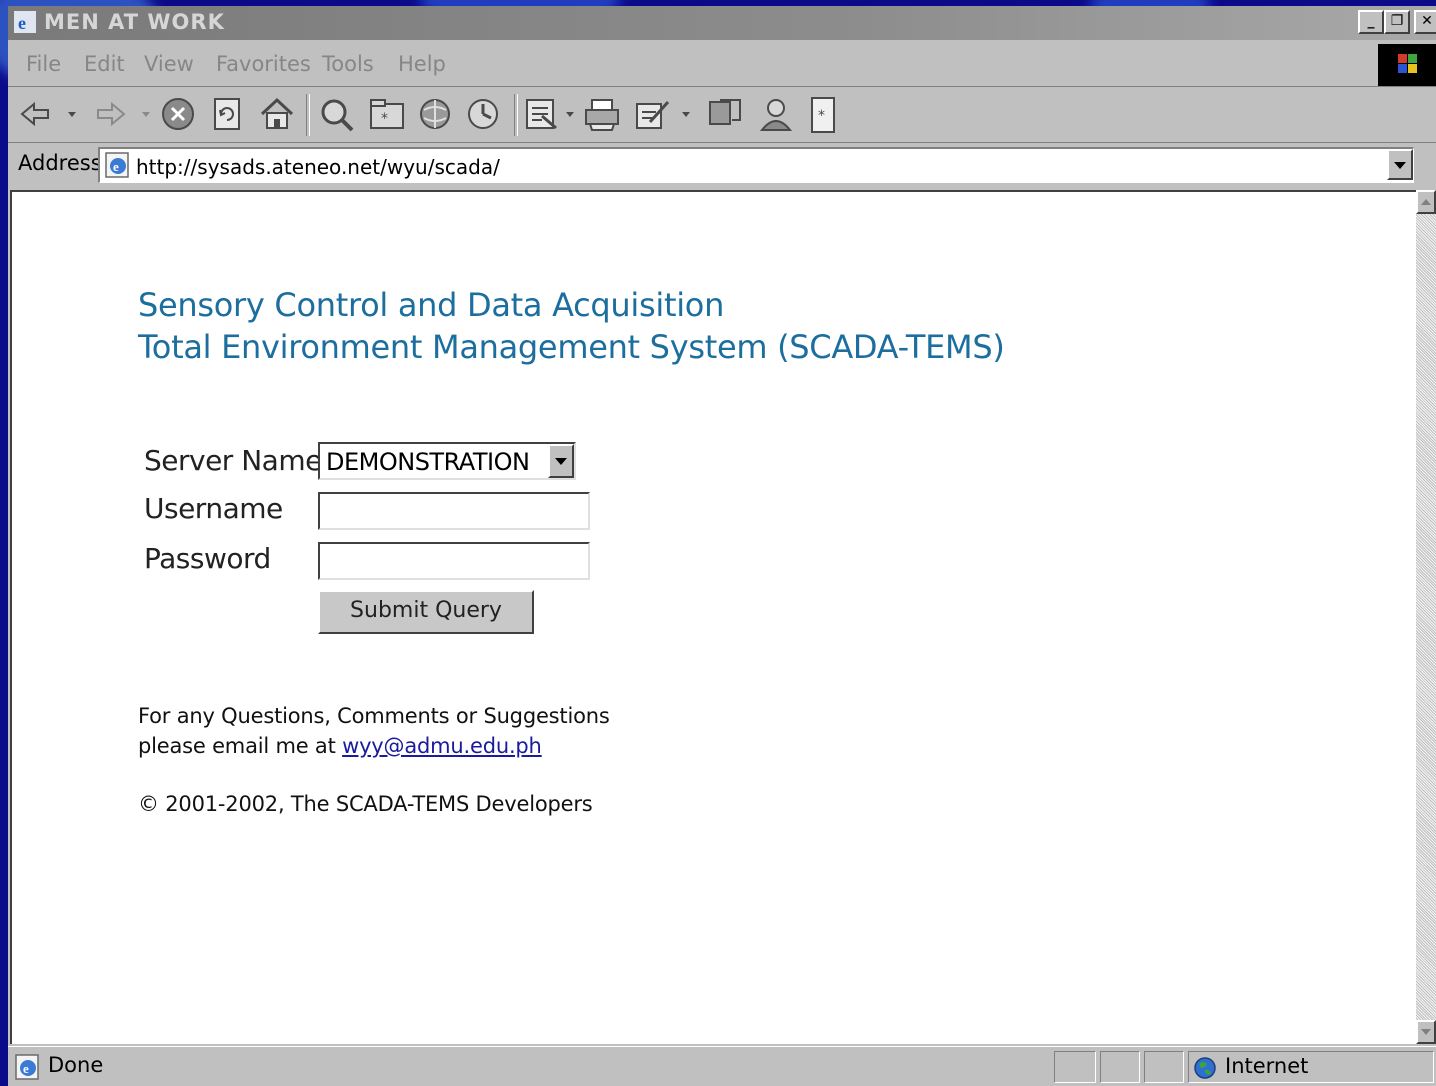 This screenshot has height=1086, width=1436. I want to click on ie-logo-icon: e, so click(25, 22).